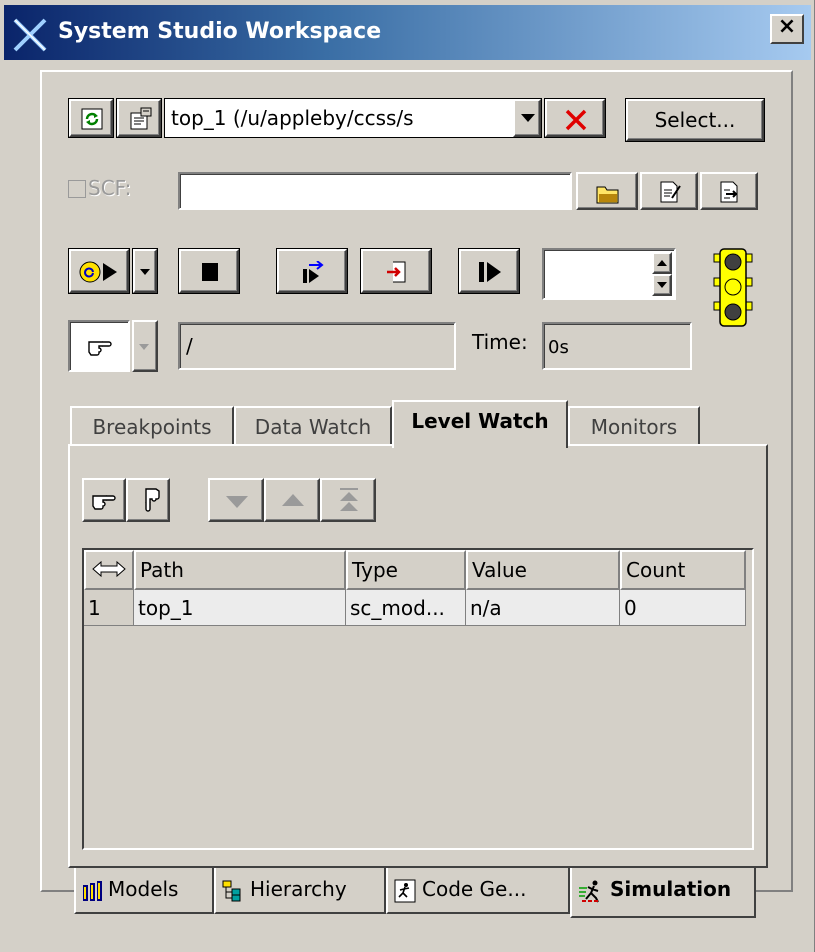 This screenshot has width=815, height=952. Describe the element at coordinates (498, 272) in the screenshot. I see `step-icon` at that location.